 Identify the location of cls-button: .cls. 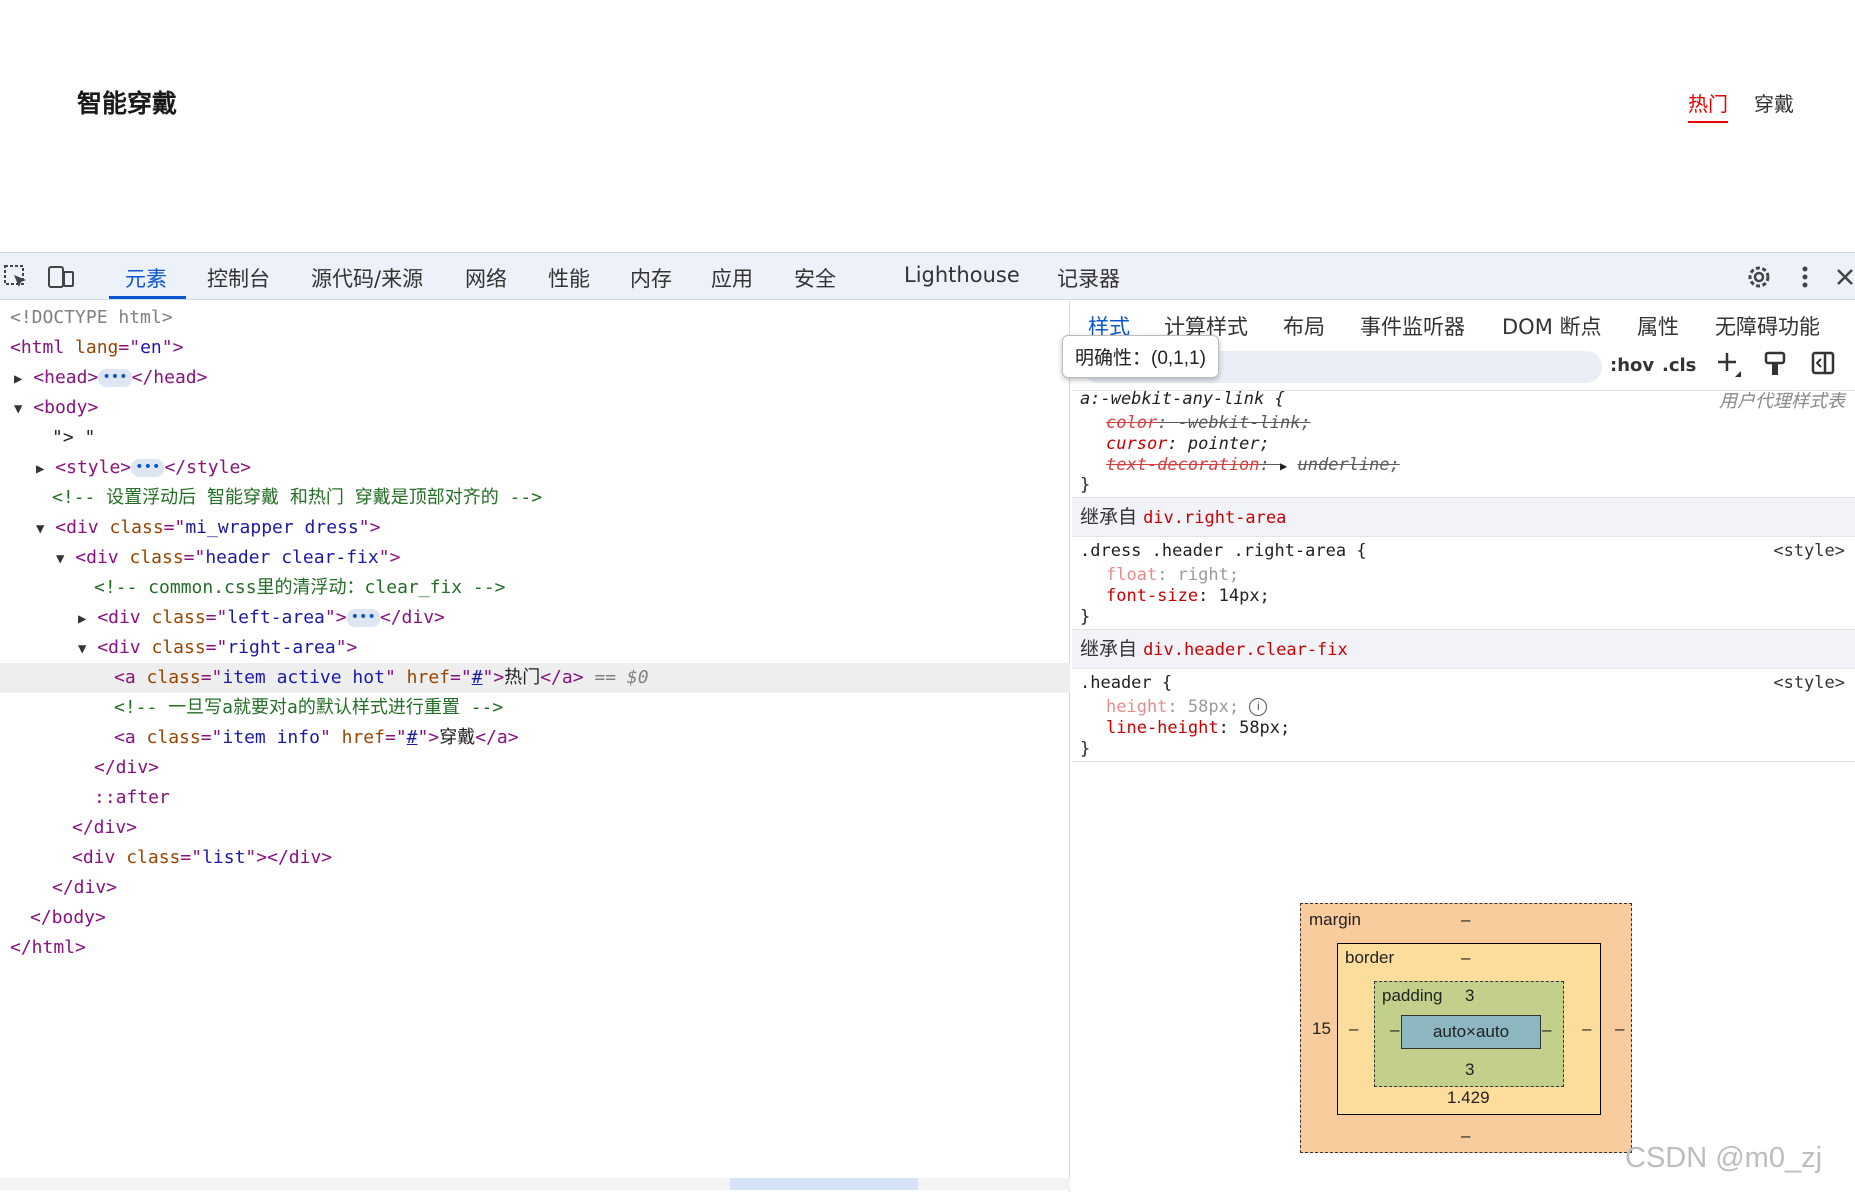
(1679, 365).